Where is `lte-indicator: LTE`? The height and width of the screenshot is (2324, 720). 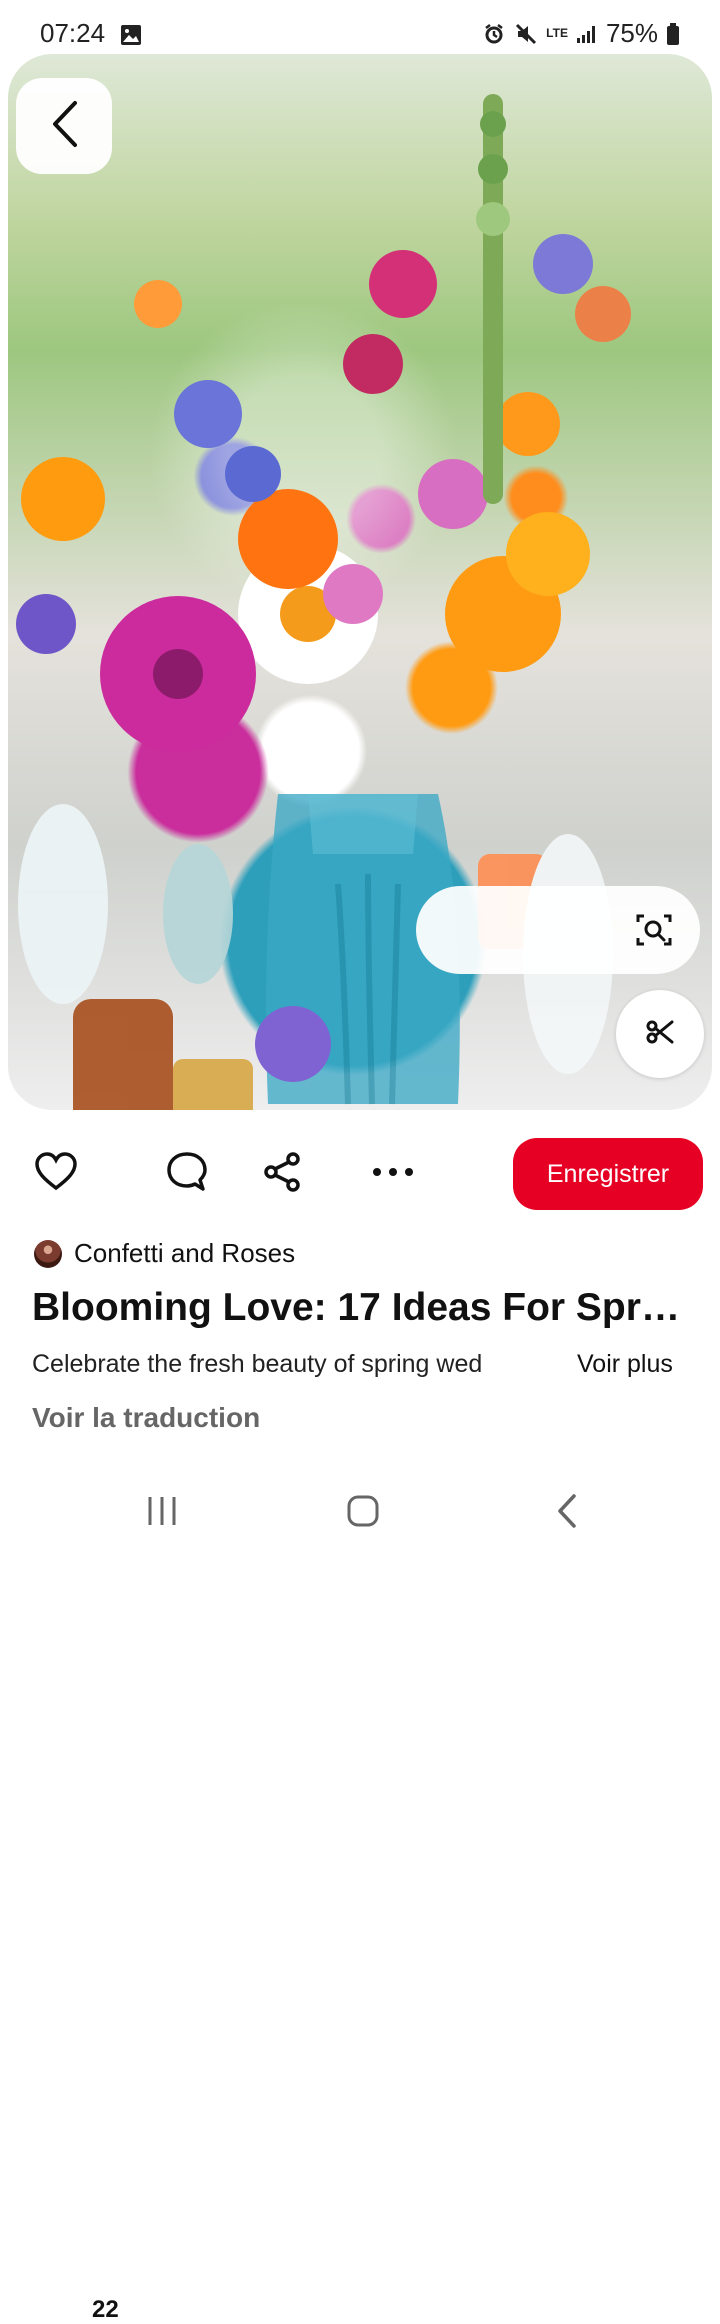 lte-indicator: LTE is located at coordinates (557, 33).